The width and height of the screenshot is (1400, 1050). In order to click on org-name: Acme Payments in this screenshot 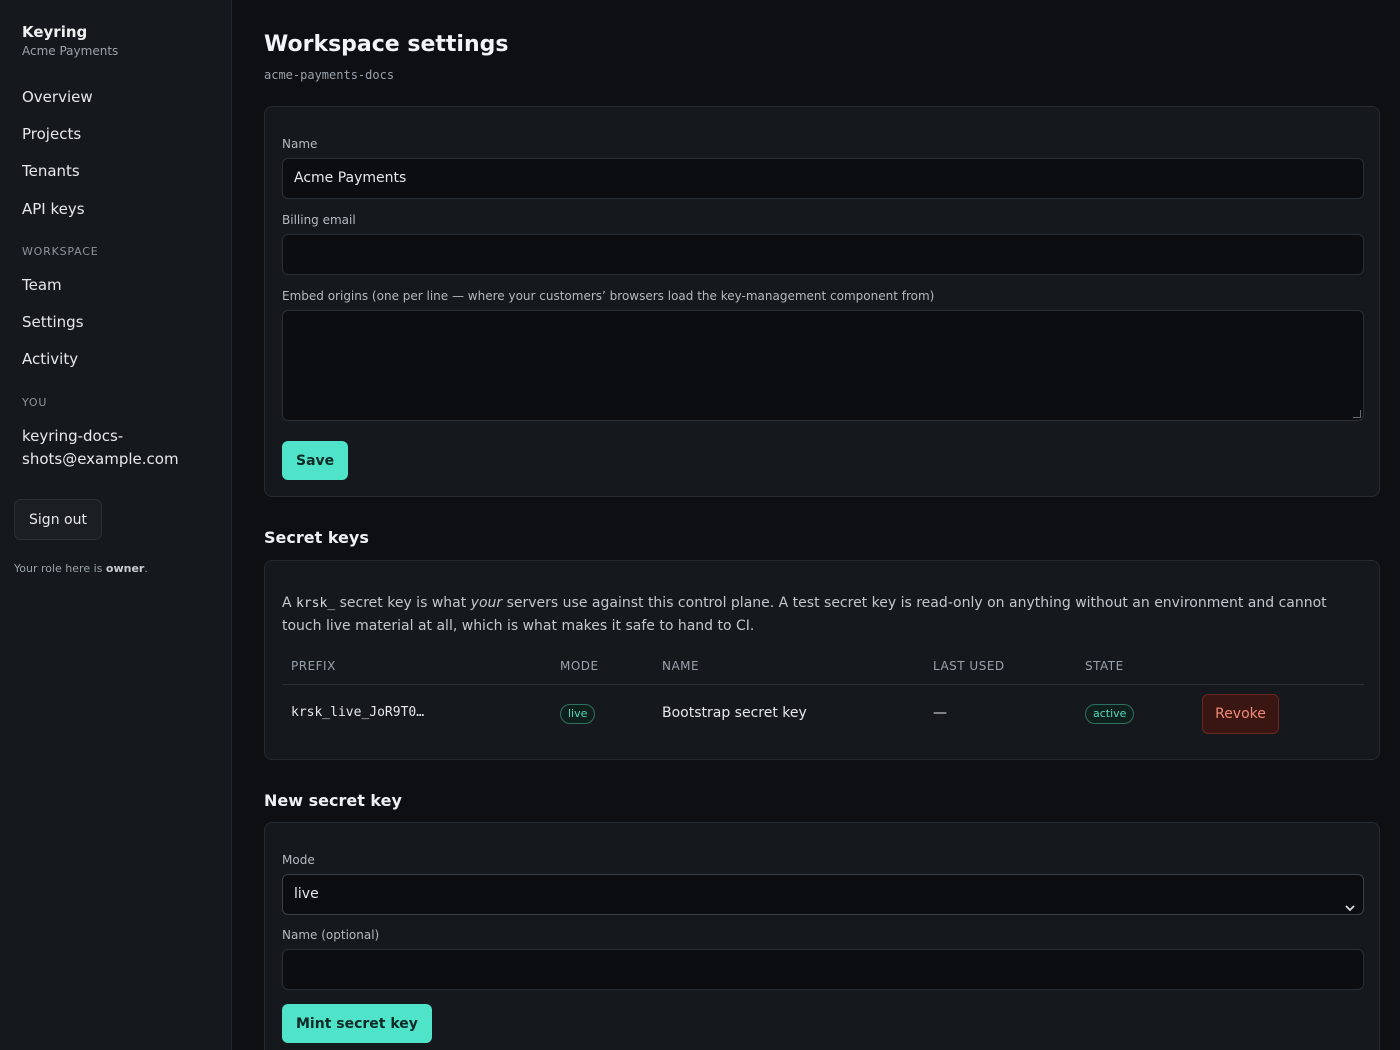, I will do `click(70, 51)`.